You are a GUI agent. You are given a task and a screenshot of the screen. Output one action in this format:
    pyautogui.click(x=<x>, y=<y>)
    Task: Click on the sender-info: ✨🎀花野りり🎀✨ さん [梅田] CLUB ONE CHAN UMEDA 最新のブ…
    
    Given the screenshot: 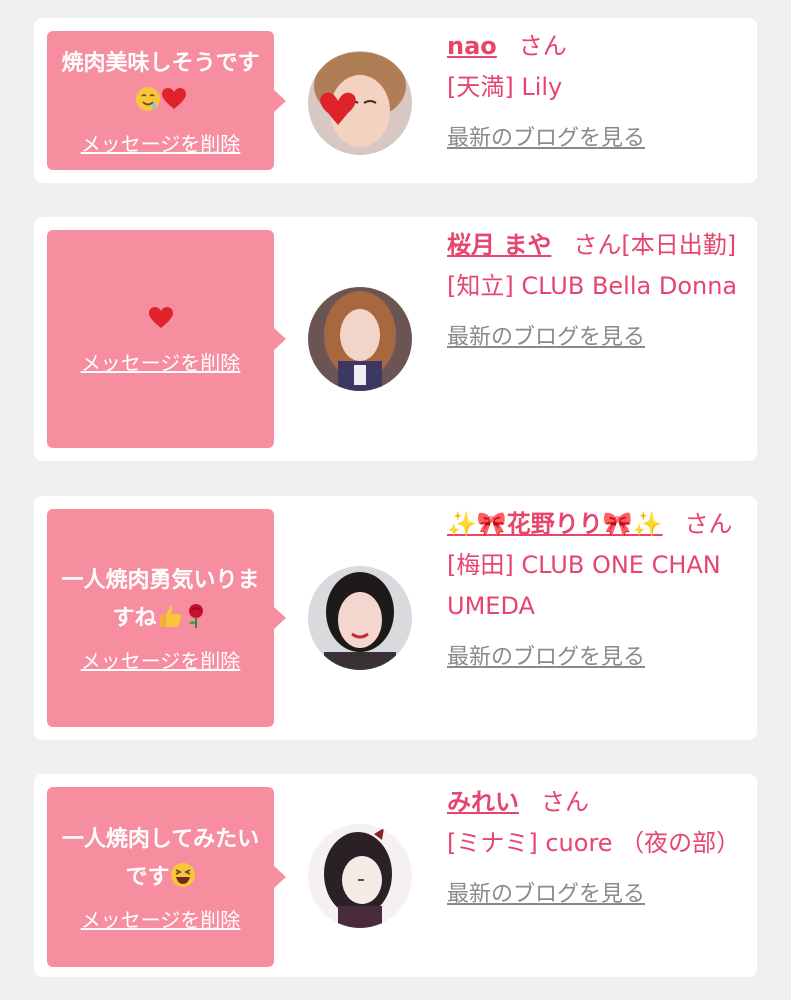 What is the action you would take?
    pyautogui.click(x=597, y=591)
    